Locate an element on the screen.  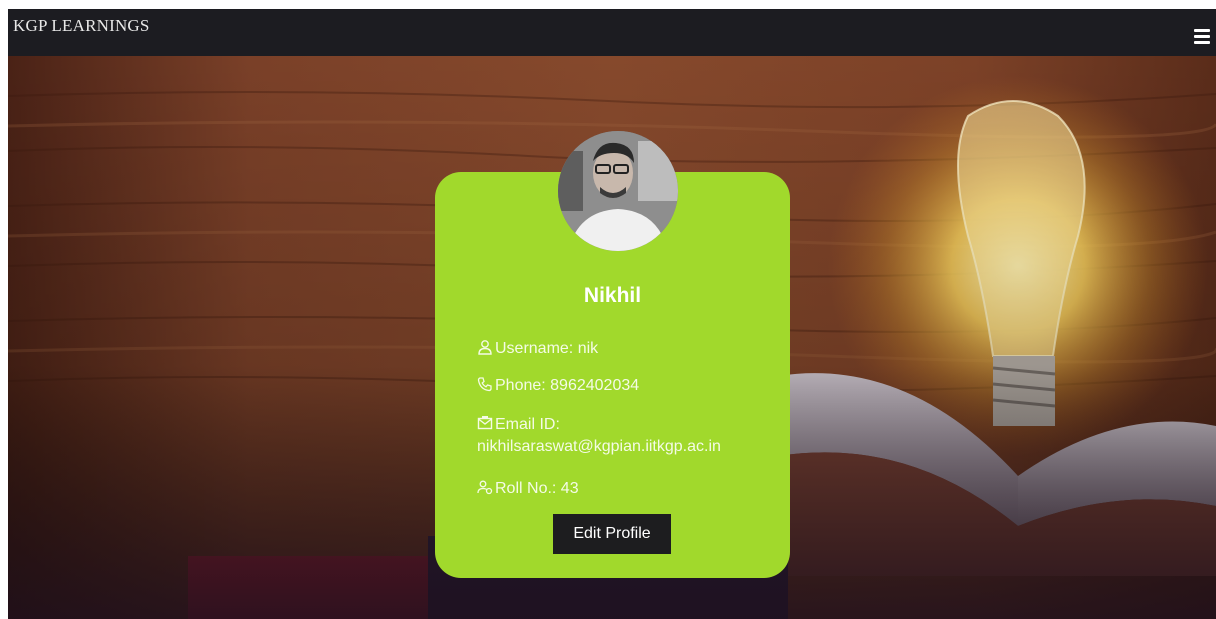
username-text: Username: nik is located at coordinates (547, 348).